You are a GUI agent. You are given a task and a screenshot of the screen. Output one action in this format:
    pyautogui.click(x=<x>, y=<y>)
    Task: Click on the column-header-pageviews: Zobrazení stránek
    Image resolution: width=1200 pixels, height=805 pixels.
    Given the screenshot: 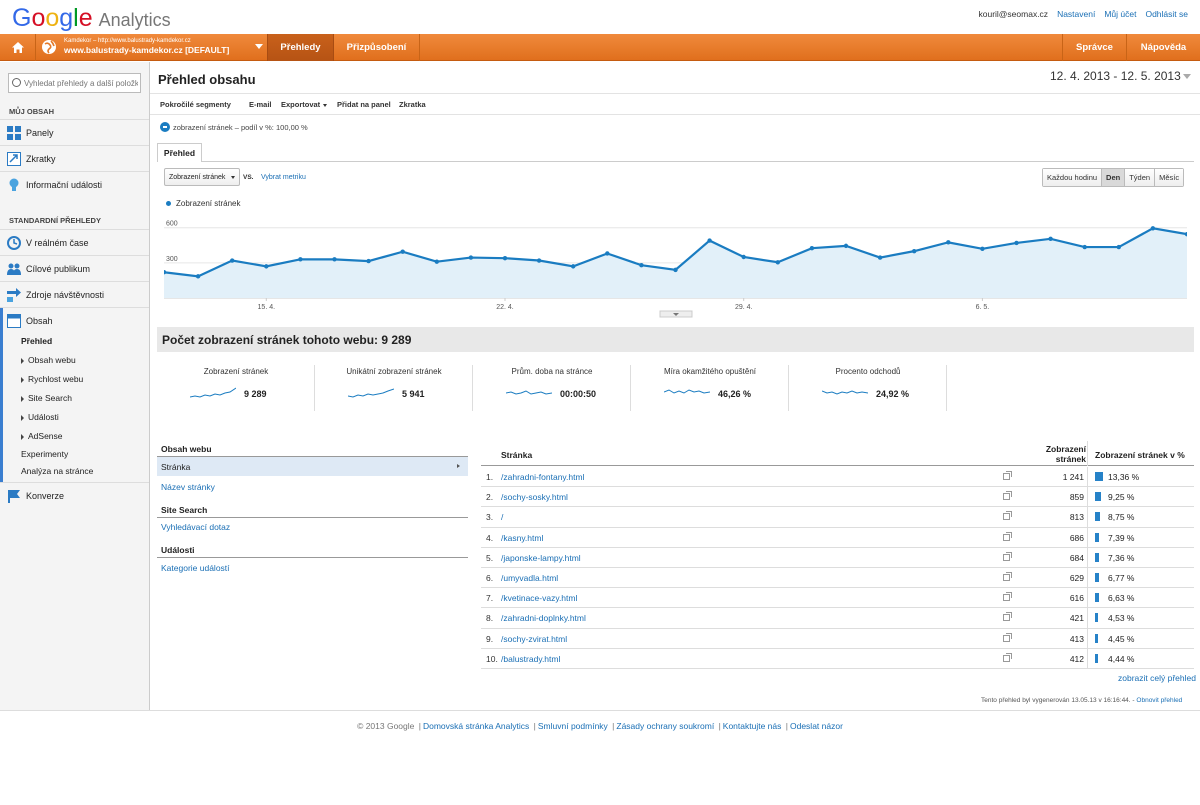 What is the action you would take?
    pyautogui.click(x=1058, y=454)
    